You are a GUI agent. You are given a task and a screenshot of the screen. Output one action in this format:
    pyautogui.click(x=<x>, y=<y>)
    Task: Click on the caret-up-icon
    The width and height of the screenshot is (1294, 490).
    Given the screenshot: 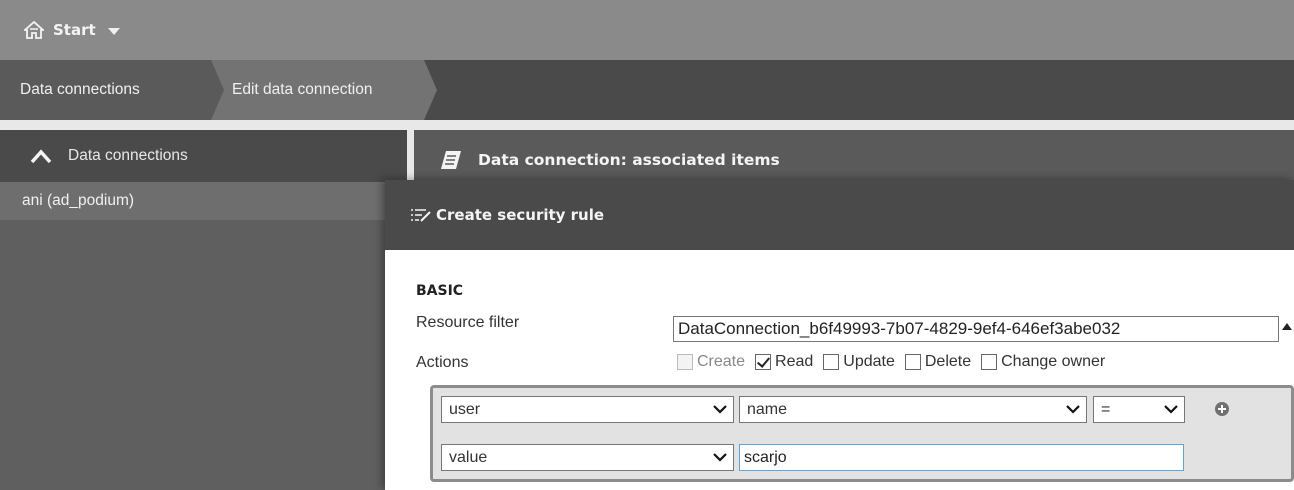 What is the action you would take?
    pyautogui.click(x=1287, y=326)
    